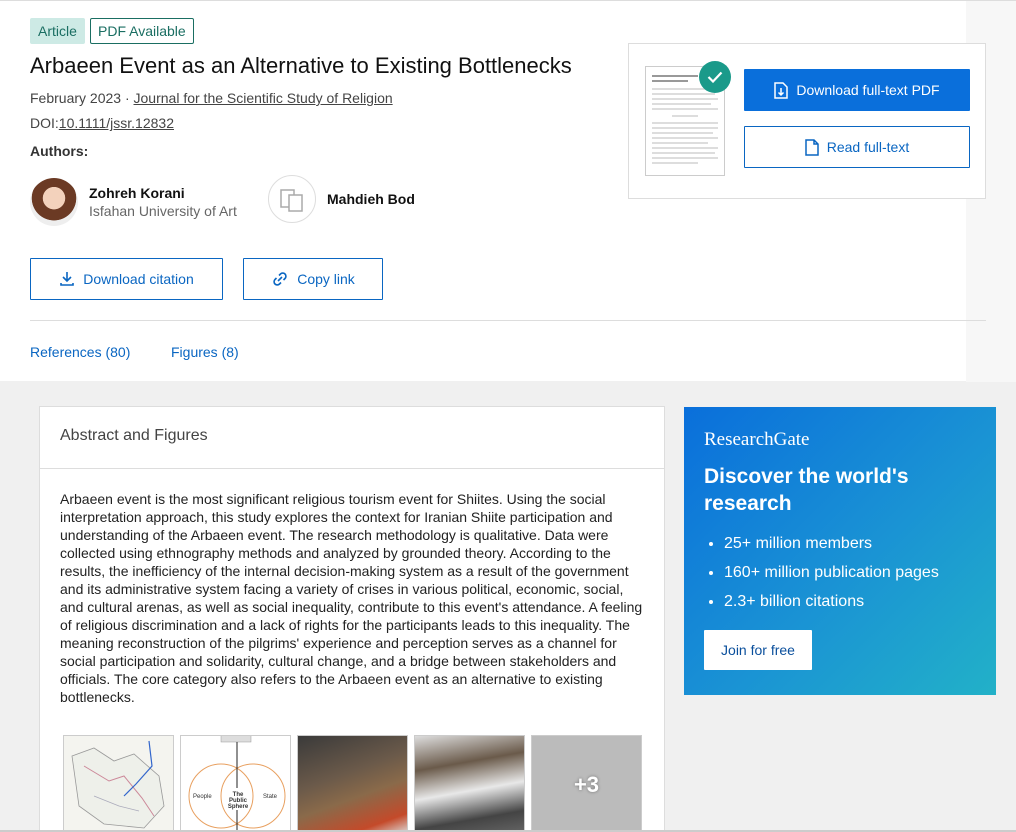 Image resolution: width=1016 pixels, height=832 pixels. I want to click on author-card: Mahdieh Bod, so click(341, 199).